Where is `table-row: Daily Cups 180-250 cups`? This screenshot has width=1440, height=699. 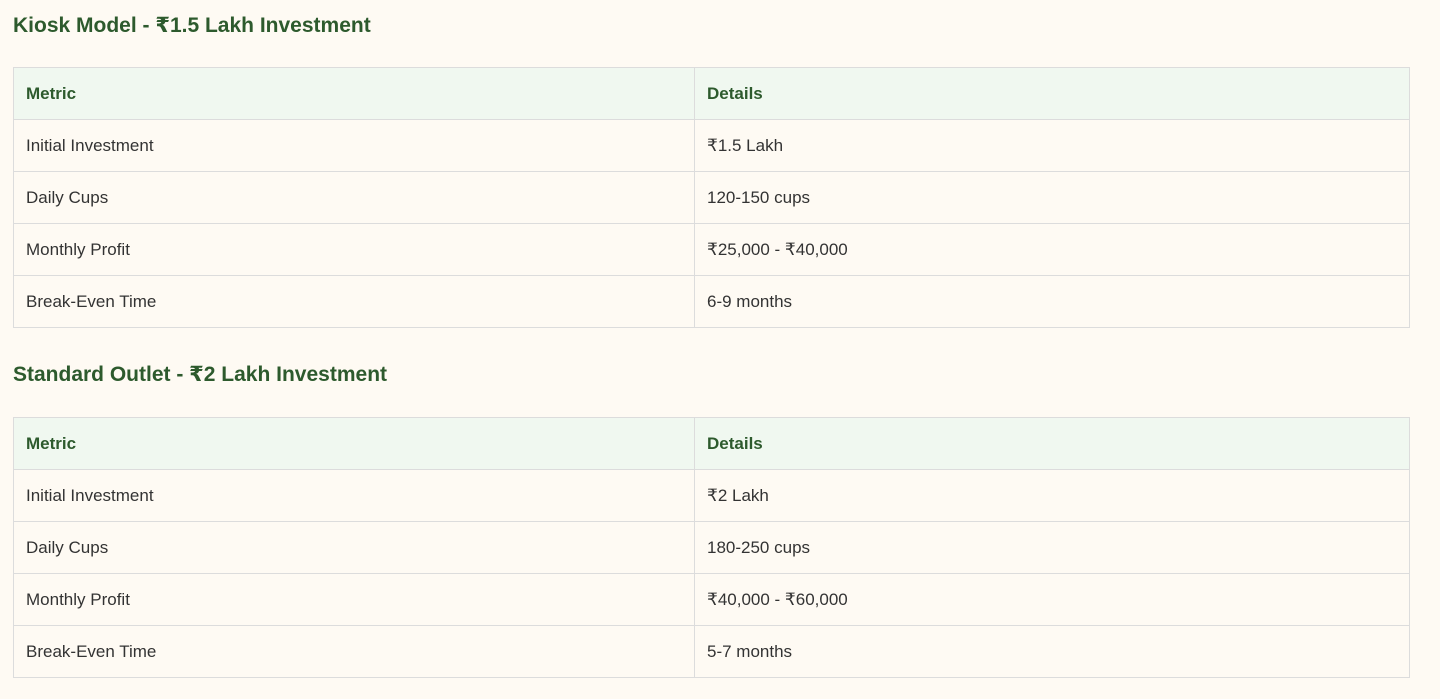
table-row: Daily Cups 180-250 cups is located at coordinates (711, 547).